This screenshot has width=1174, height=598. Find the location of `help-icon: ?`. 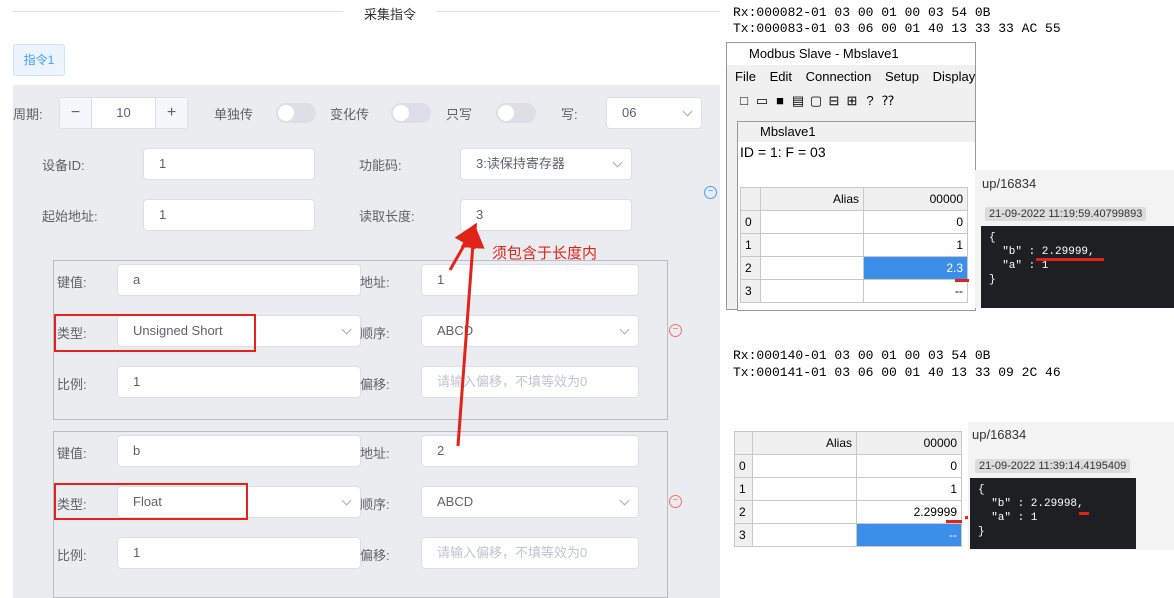

help-icon: ? is located at coordinates (870, 100).